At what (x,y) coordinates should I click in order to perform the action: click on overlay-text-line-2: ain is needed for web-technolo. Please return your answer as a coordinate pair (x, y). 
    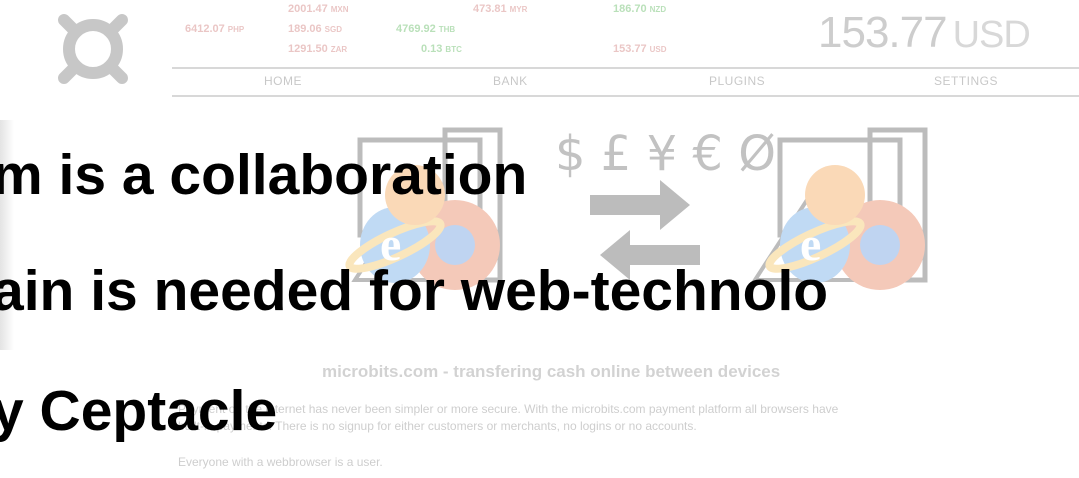
    Looking at the image, I should click on (414, 291).